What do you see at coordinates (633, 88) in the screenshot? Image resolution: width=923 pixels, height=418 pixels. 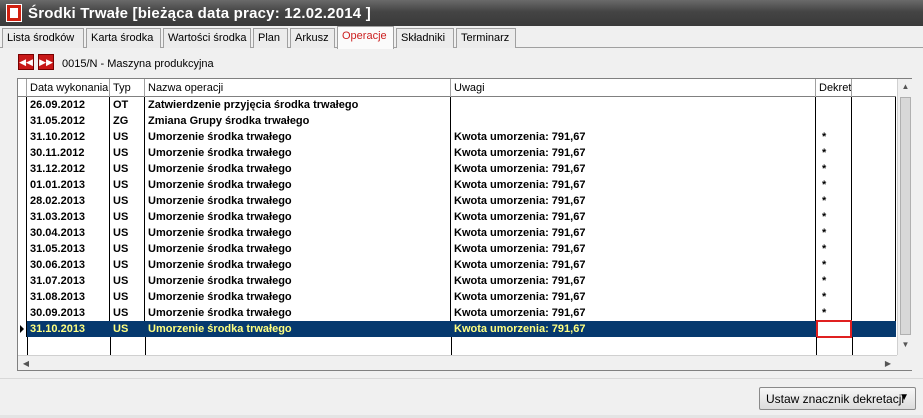 I see `column-header-notes: Uwagi` at bounding box center [633, 88].